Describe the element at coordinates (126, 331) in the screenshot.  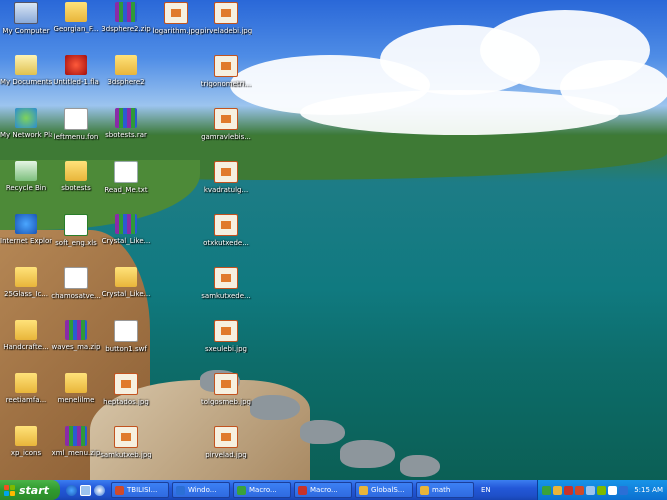
I see `swf-icon: f` at that location.